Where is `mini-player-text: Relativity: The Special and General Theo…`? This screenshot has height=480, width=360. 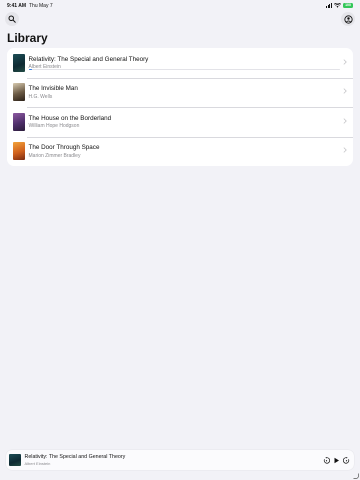 mini-player-text: Relativity: The Special and General Theo… is located at coordinates (174, 460).